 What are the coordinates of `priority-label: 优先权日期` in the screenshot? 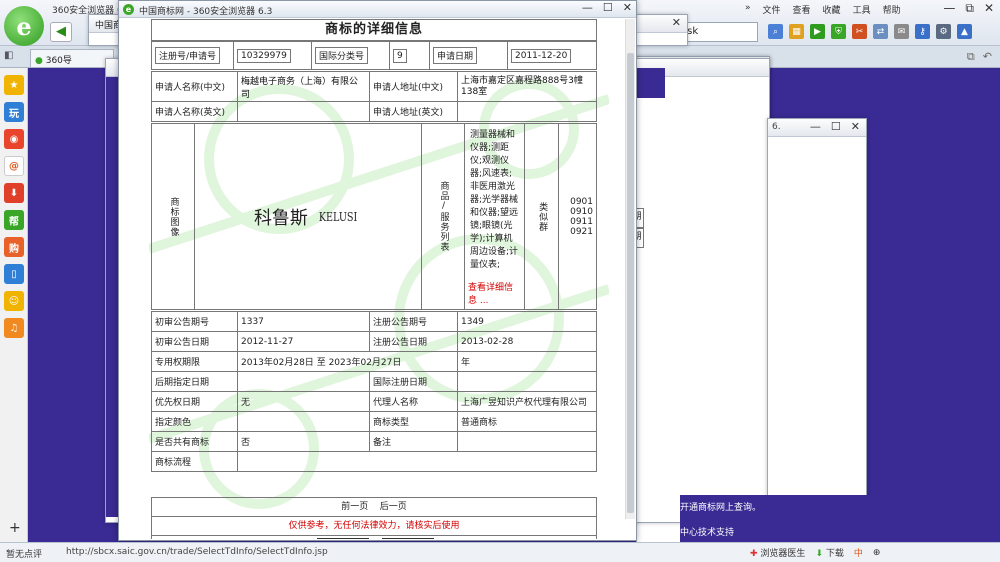 It's located at (194, 401).